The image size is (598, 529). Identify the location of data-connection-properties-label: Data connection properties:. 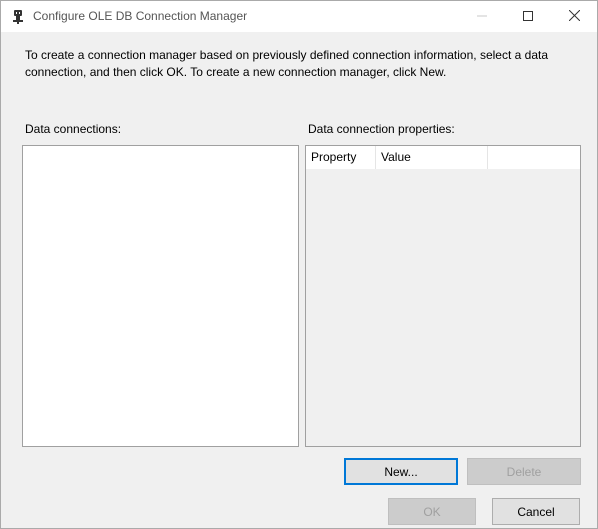
(381, 129).